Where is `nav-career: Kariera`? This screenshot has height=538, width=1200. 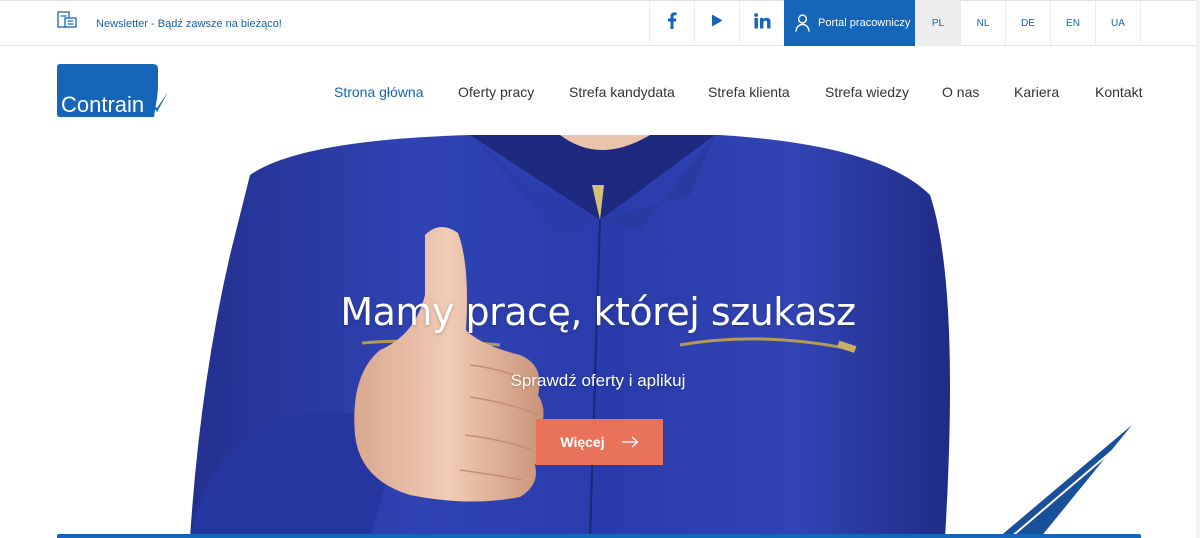
nav-career: Kariera is located at coordinates (1036, 92).